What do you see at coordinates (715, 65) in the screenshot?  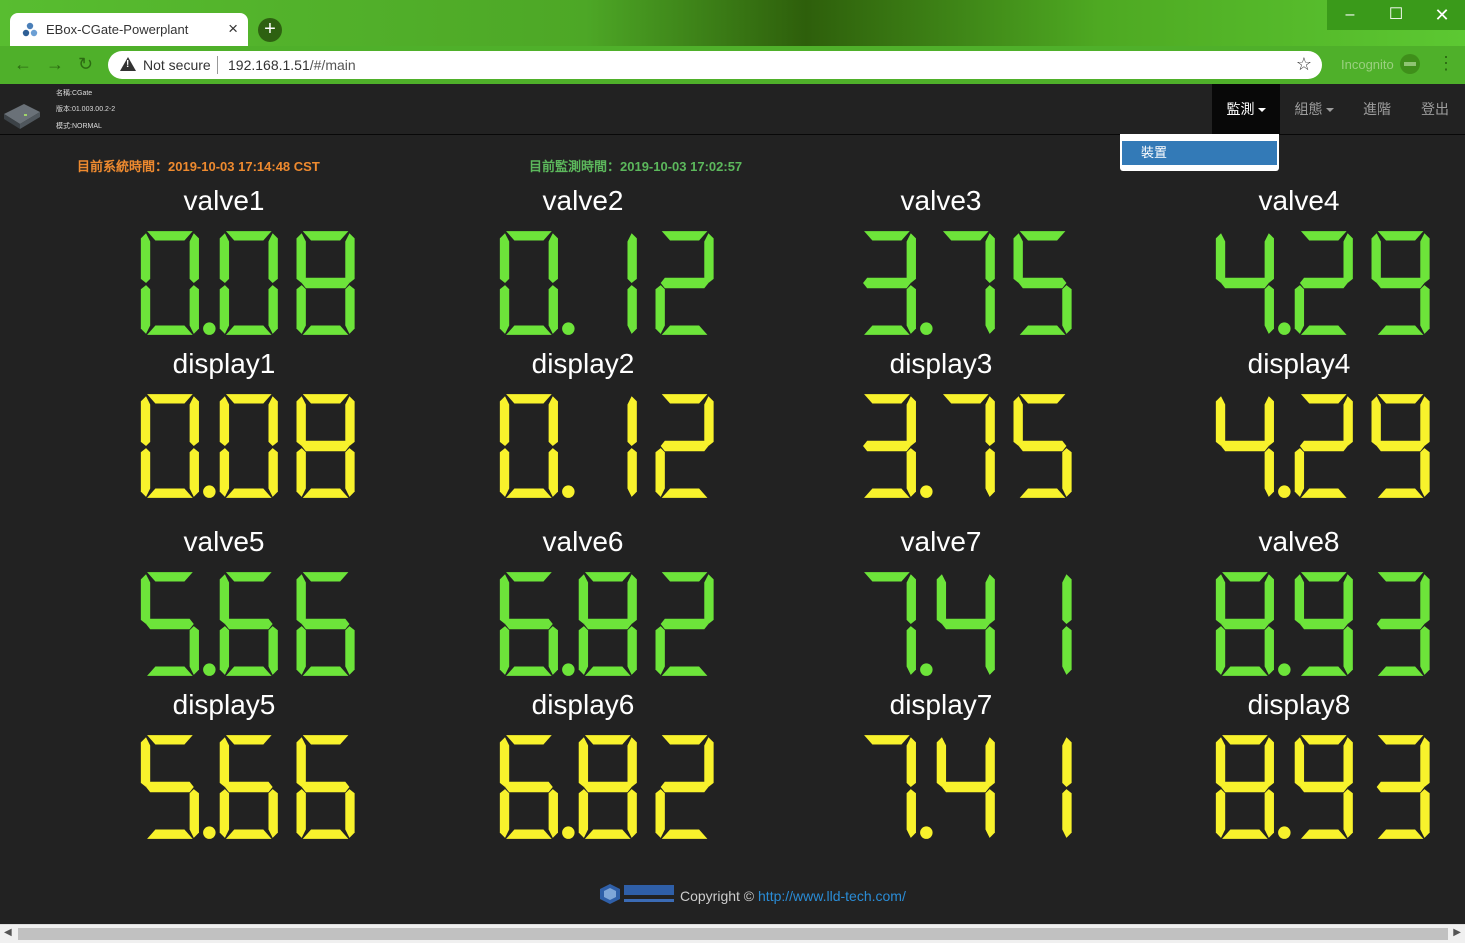 I see `address-bar: Not secure 192.168.1.51/#/main ☆` at bounding box center [715, 65].